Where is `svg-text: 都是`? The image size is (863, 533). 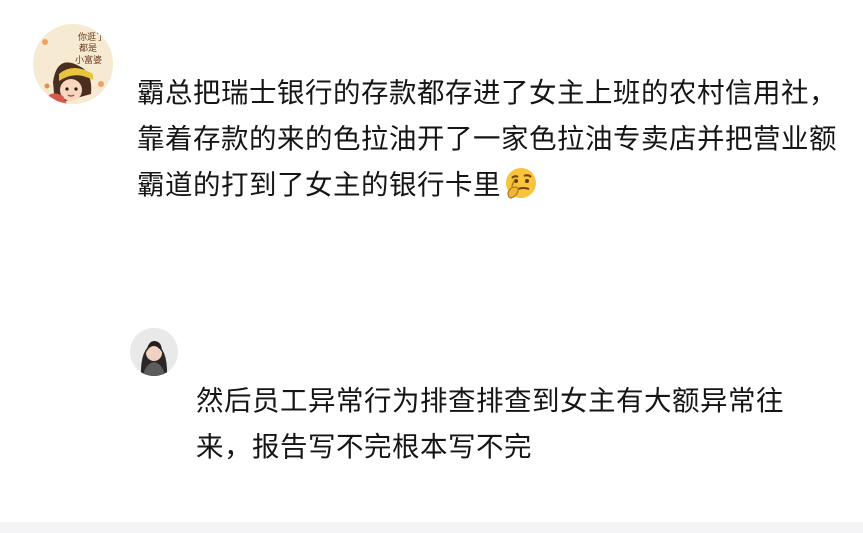
svg-text: 都是 is located at coordinates (88, 48).